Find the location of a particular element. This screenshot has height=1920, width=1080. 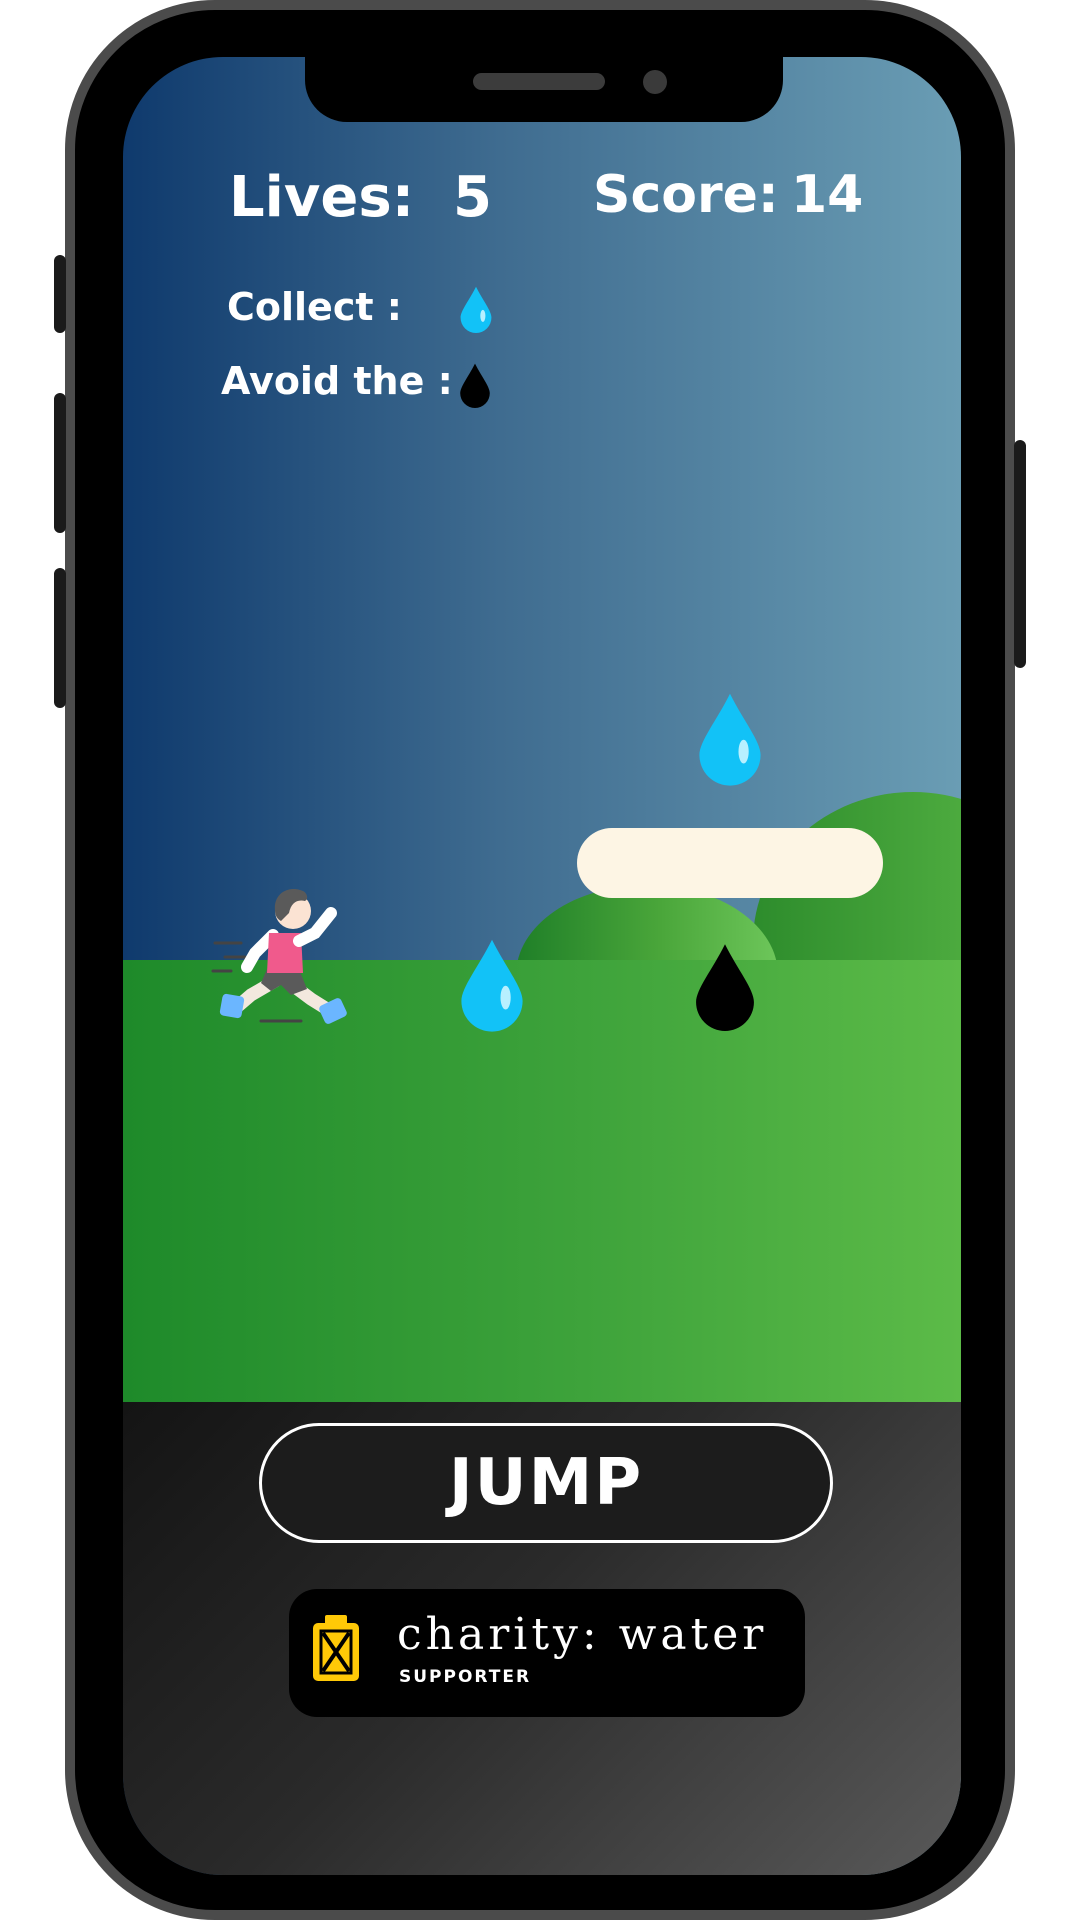

score-value: 14 is located at coordinates (827, 195).